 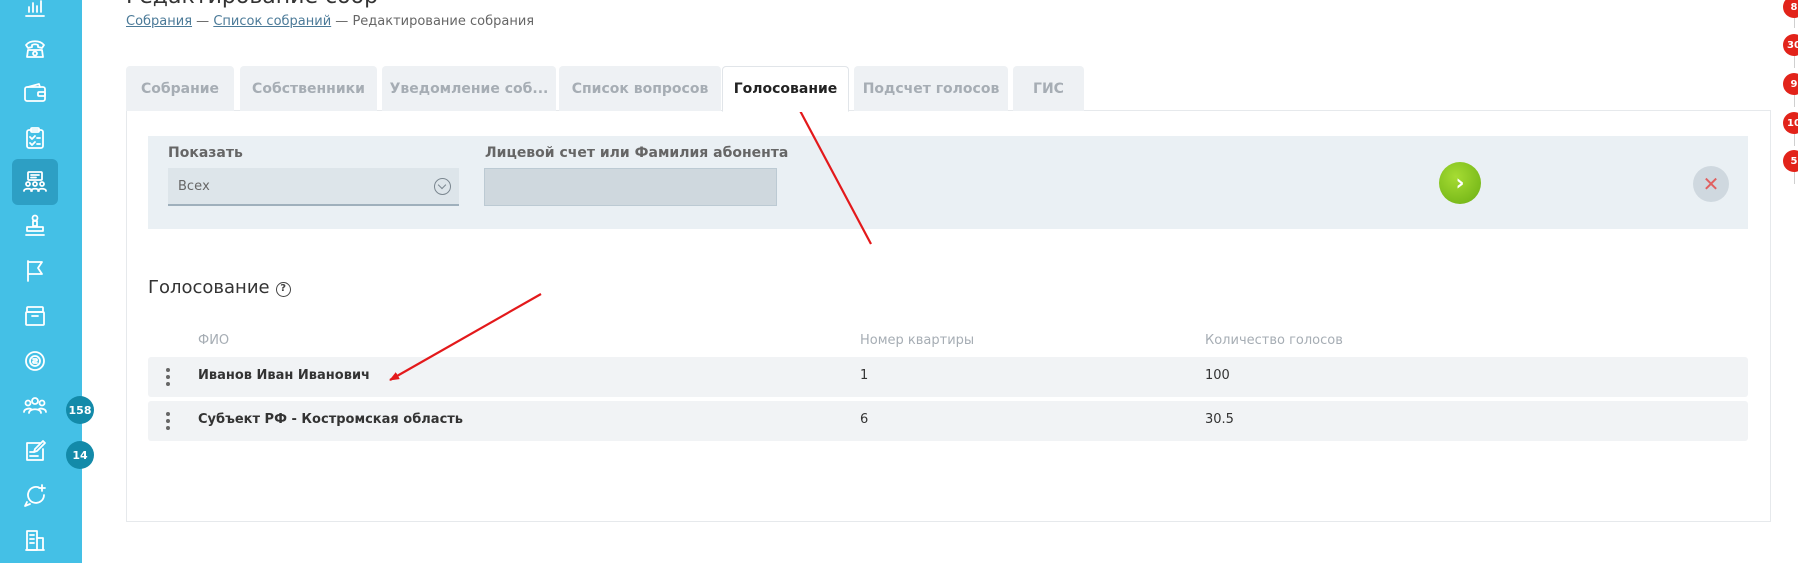 I want to click on help-icon: ?, so click(x=283, y=289).